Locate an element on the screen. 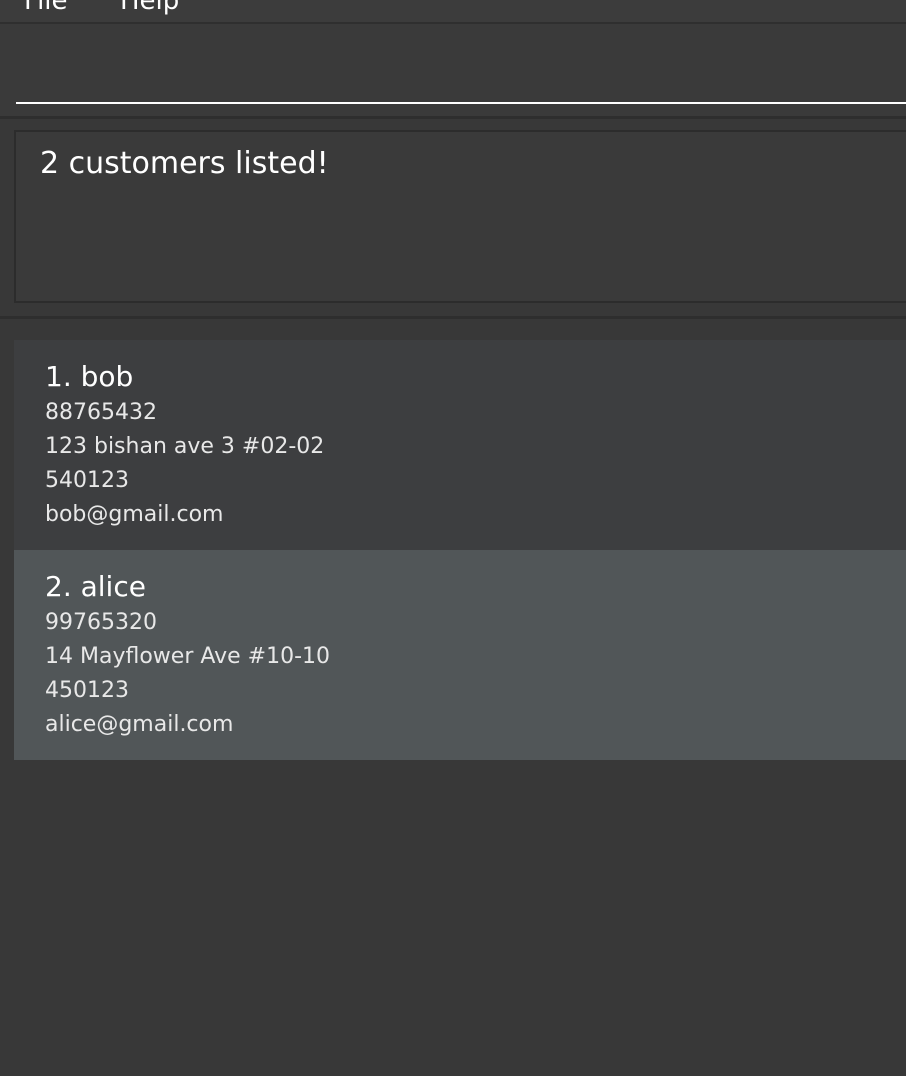 The image size is (906, 1076). menu-help: Help is located at coordinates (149, 8).